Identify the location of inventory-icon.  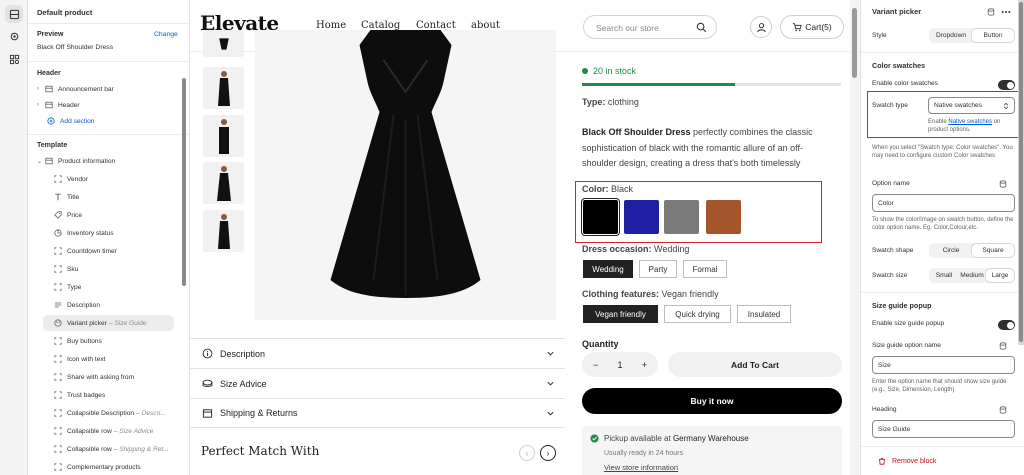
(57, 233).